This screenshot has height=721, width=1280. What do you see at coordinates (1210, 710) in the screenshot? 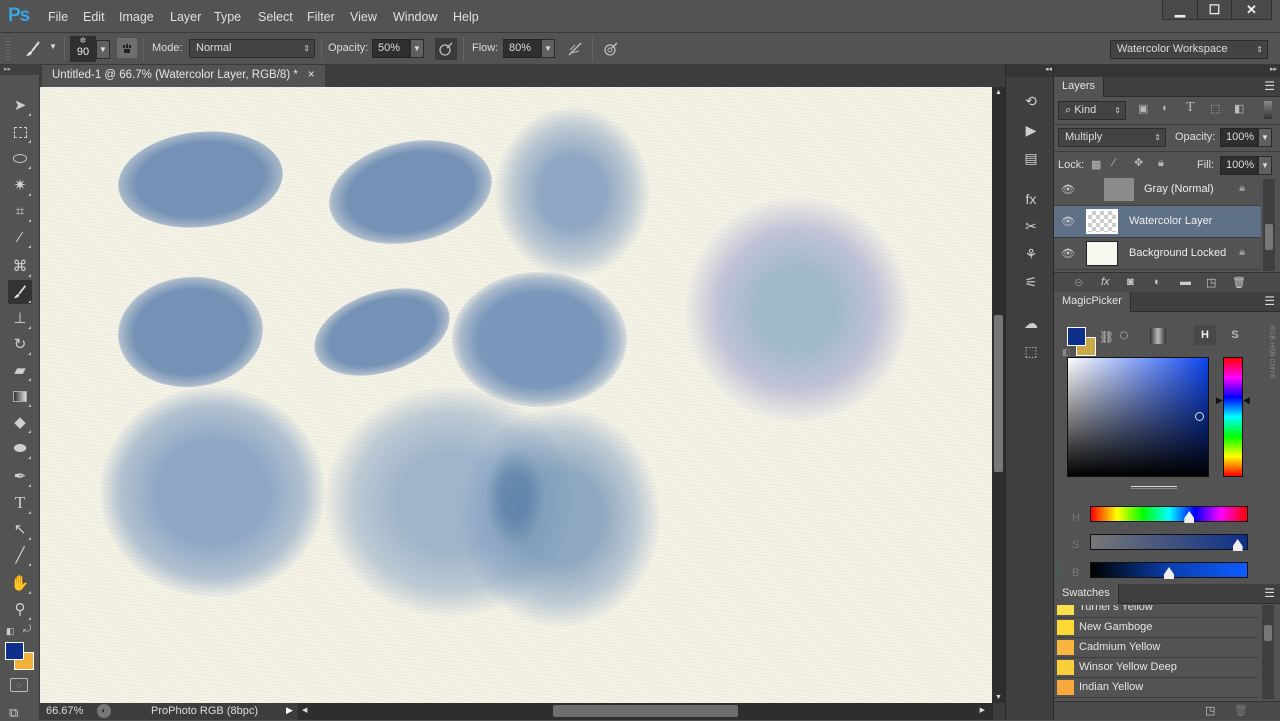
I see `new-swatch-icon: ◳` at bounding box center [1210, 710].